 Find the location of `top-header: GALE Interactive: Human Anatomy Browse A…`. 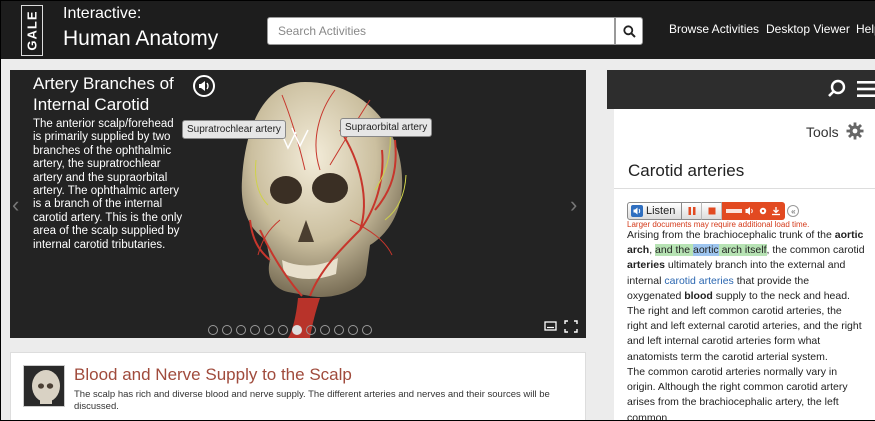

top-header: GALE Interactive: Human Anatomy Browse A… is located at coordinates (438, 30).